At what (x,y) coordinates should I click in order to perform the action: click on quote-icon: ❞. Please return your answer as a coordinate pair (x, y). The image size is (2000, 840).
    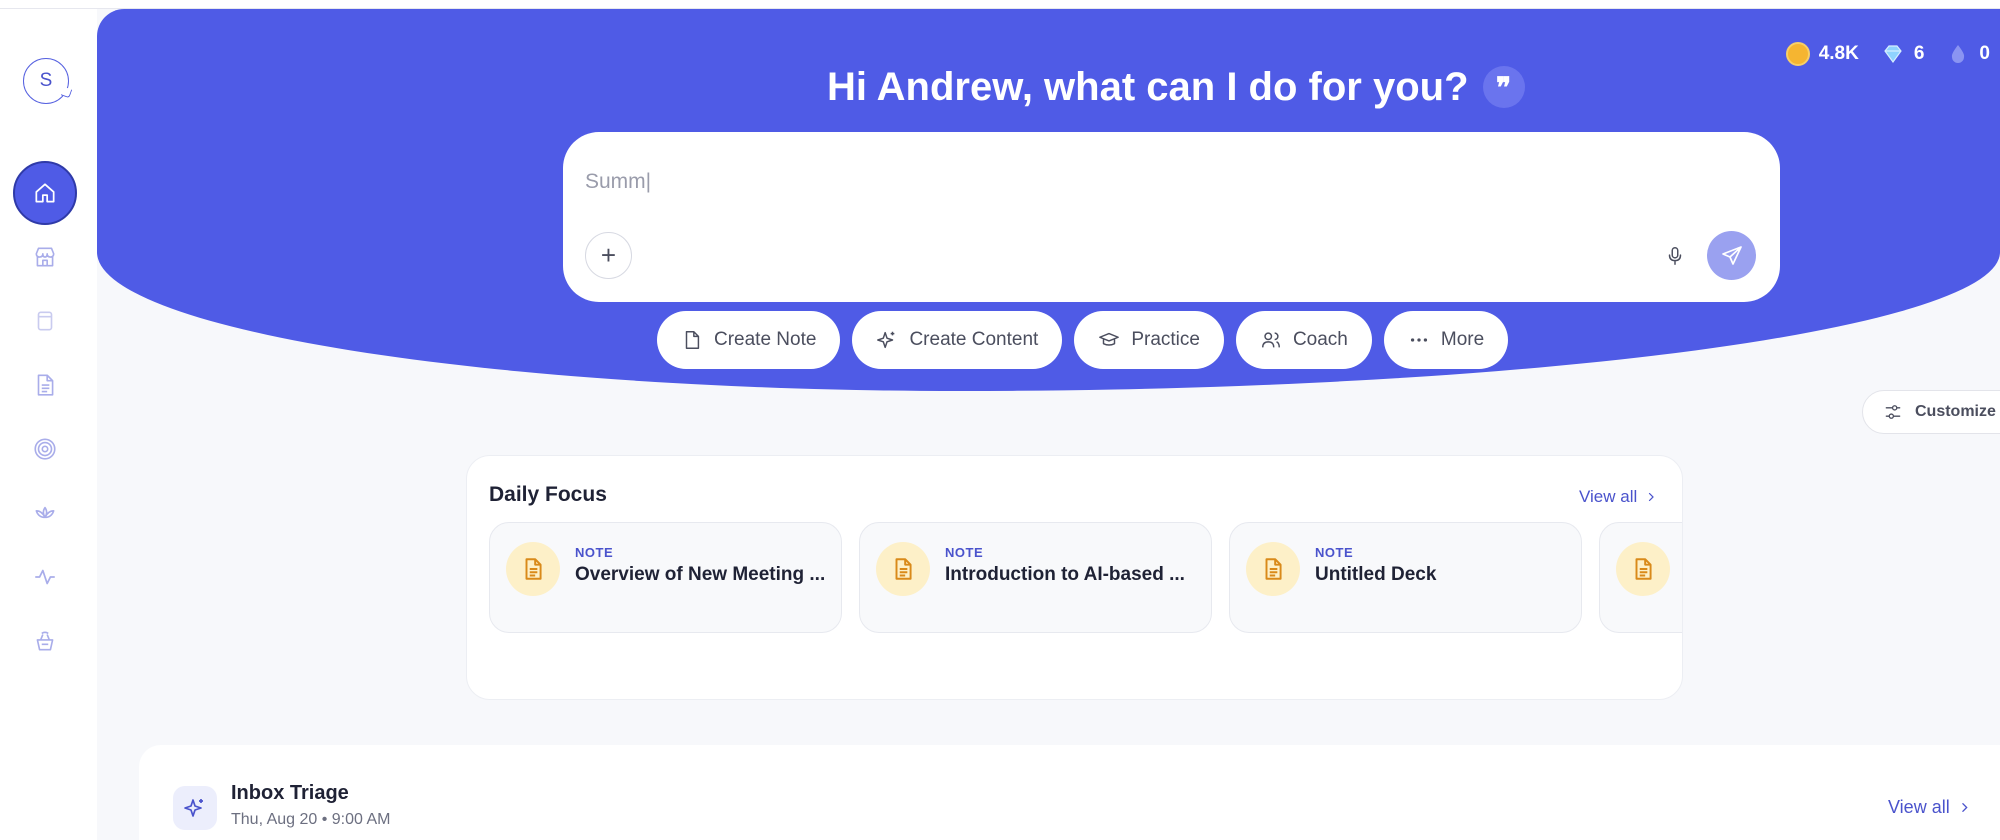
    Looking at the image, I should click on (1503, 87).